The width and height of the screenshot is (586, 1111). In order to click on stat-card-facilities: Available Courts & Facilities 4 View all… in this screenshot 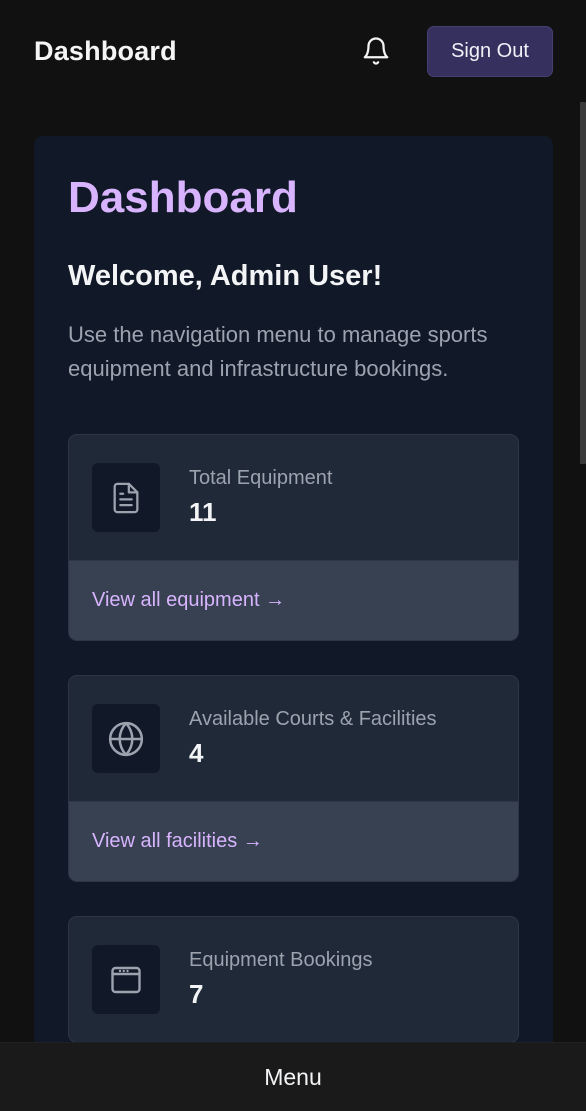, I will do `click(293, 779)`.